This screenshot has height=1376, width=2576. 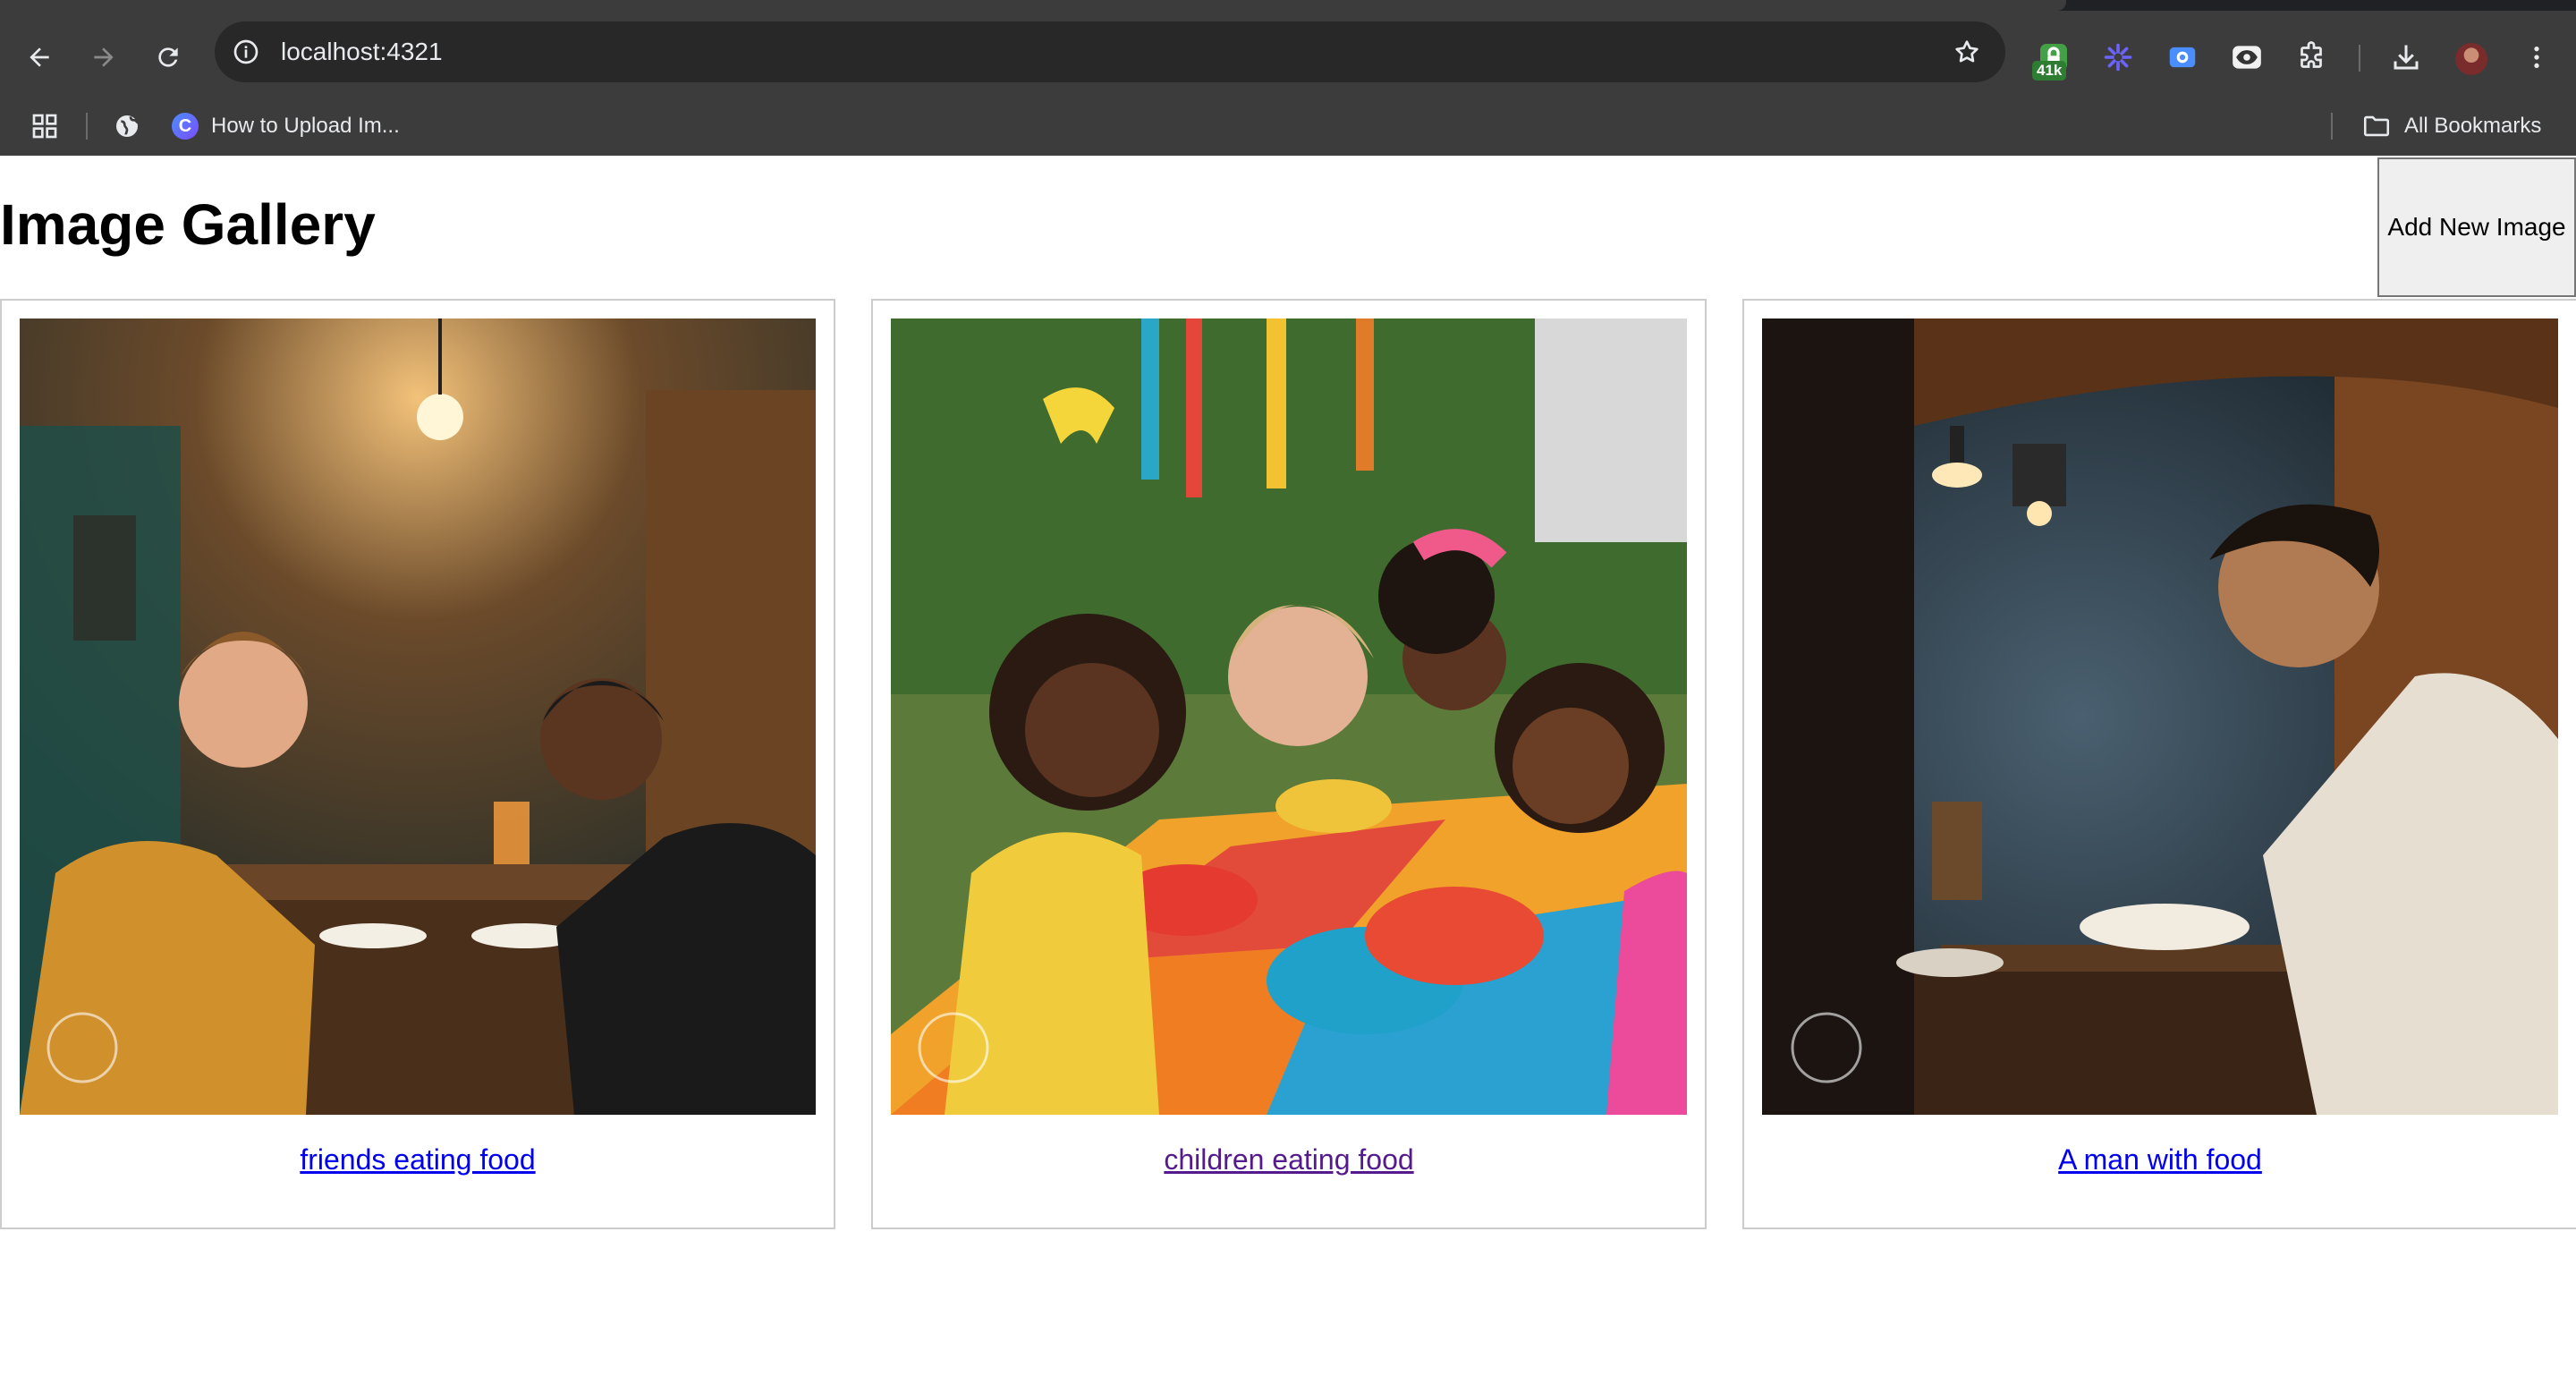 What do you see at coordinates (362, 52) in the screenshot?
I see `url-text: localhost:4321` at bounding box center [362, 52].